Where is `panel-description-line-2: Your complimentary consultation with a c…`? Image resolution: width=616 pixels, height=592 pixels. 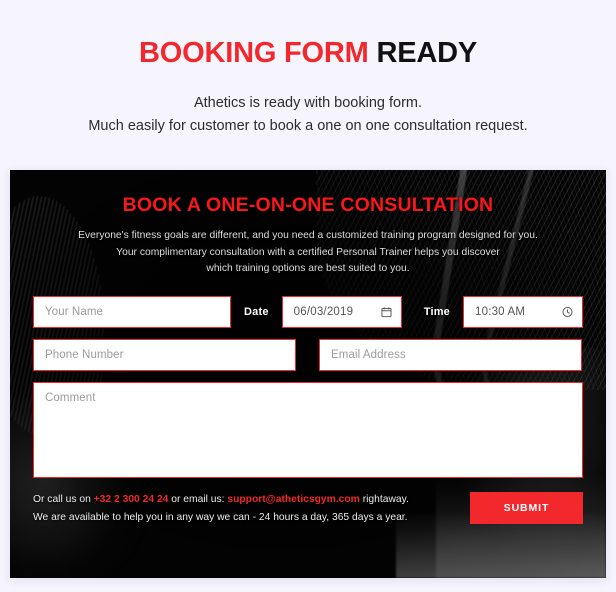 panel-description-line-2: Your complimentary consultation with a c… is located at coordinates (308, 252).